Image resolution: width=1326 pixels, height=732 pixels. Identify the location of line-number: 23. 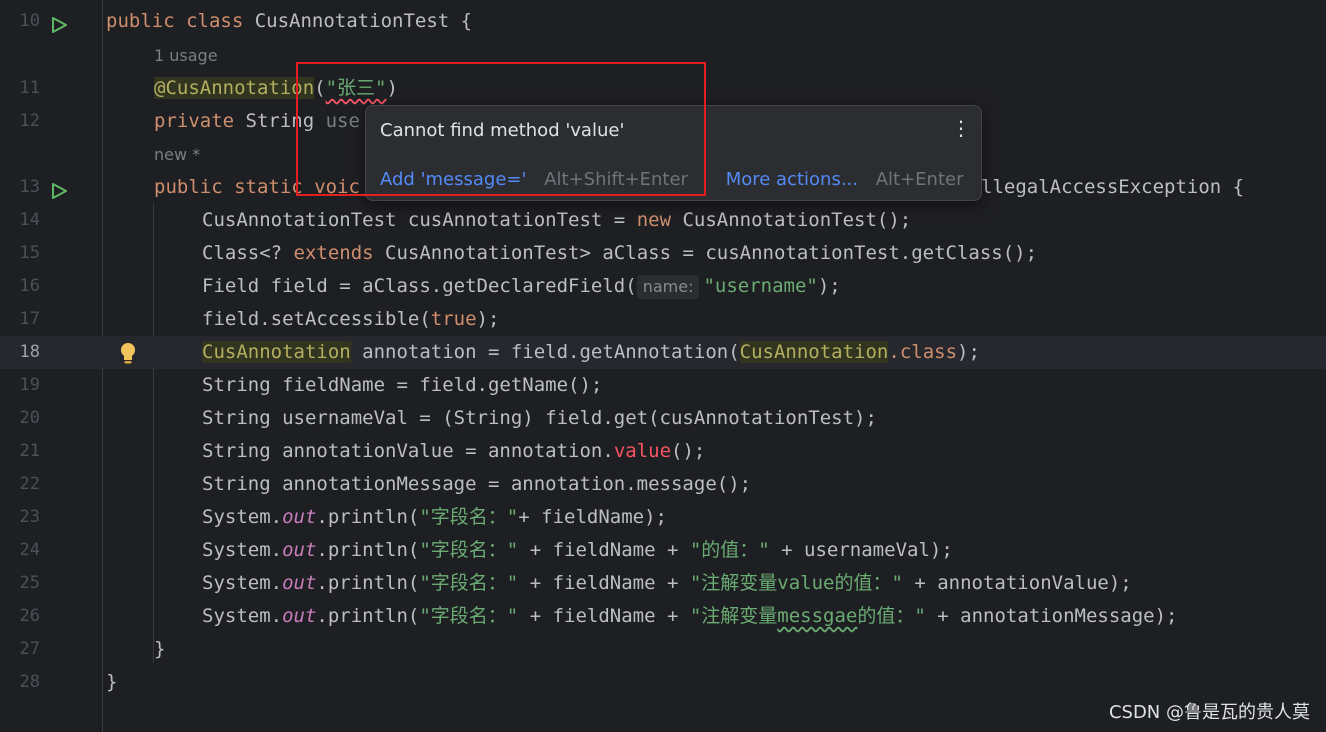
(29, 517).